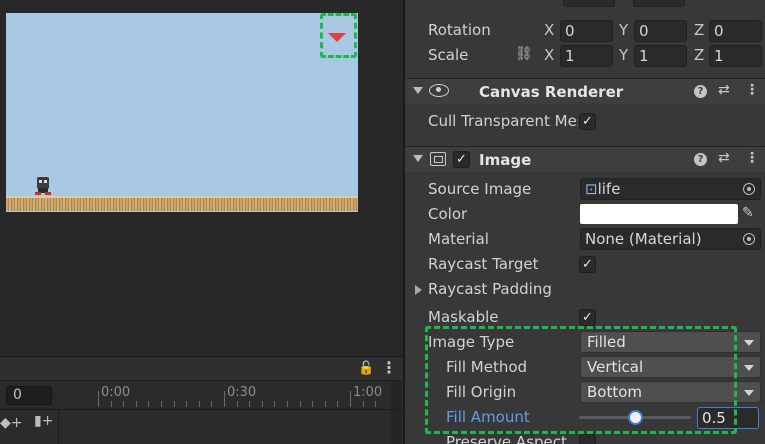 This screenshot has width=765, height=444. I want to click on add-event-icon: ▮+, so click(43, 421).